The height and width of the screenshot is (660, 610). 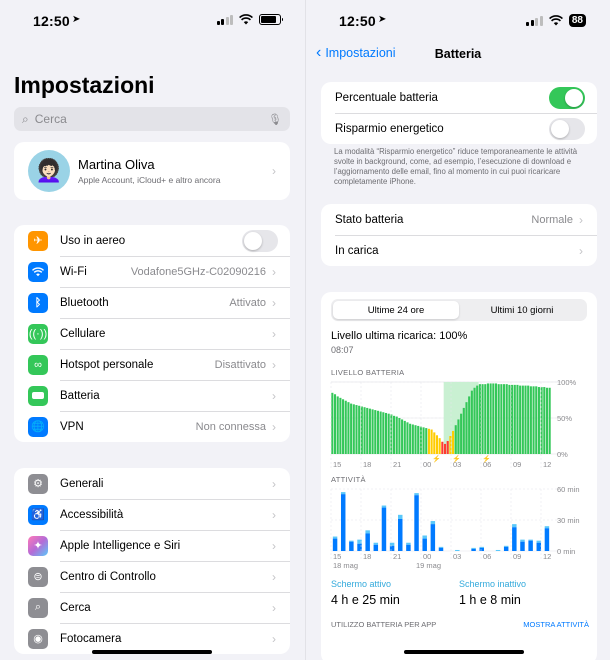 I want to click on row-charging: In carica ›, so click(x=459, y=250).